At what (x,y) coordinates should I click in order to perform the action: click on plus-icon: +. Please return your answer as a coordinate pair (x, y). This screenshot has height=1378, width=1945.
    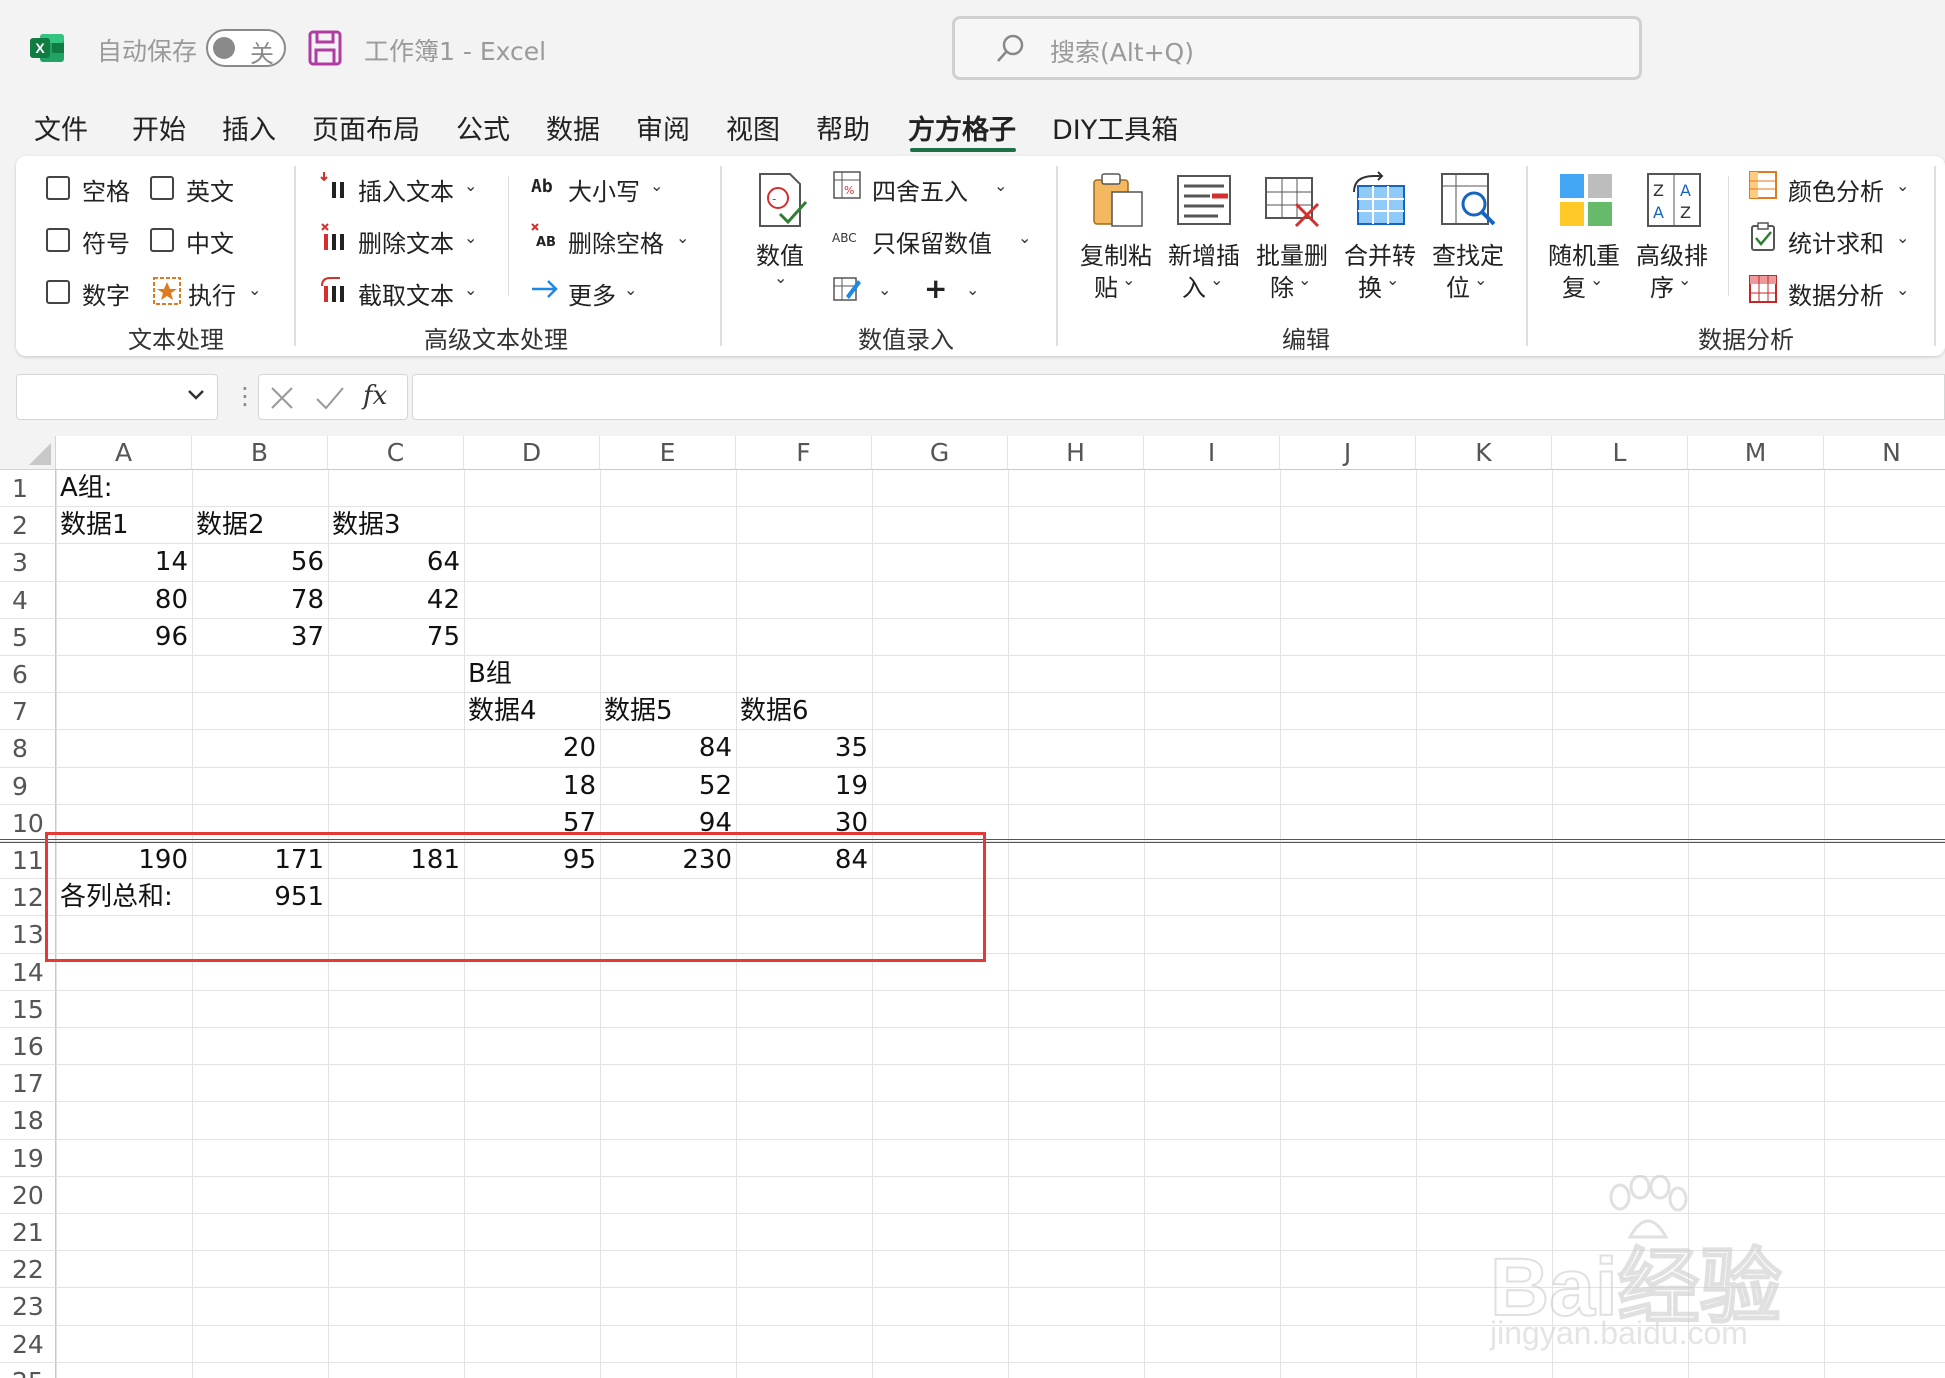
    Looking at the image, I should click on (935, 288).